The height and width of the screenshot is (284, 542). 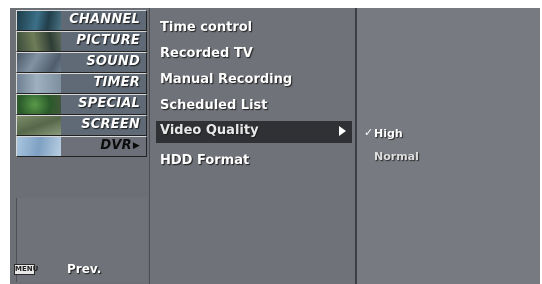 I want to click on triangle-right-icon, so click(x=342, y=131).